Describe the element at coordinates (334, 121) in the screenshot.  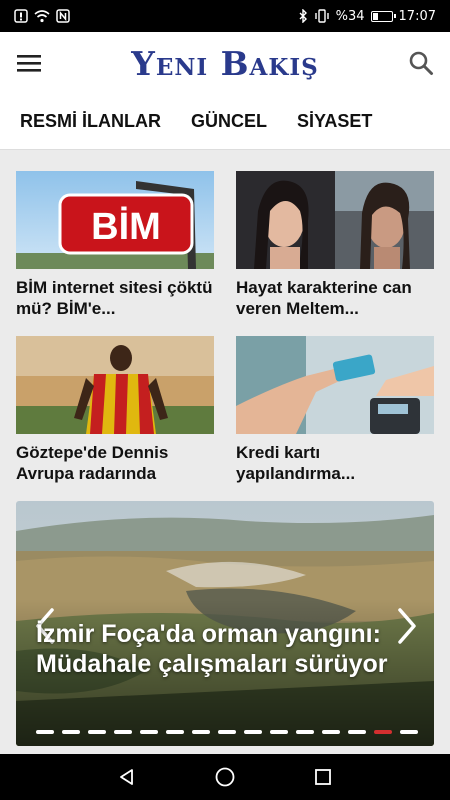
I see `tab-siyaset: SİYASET` at that location.